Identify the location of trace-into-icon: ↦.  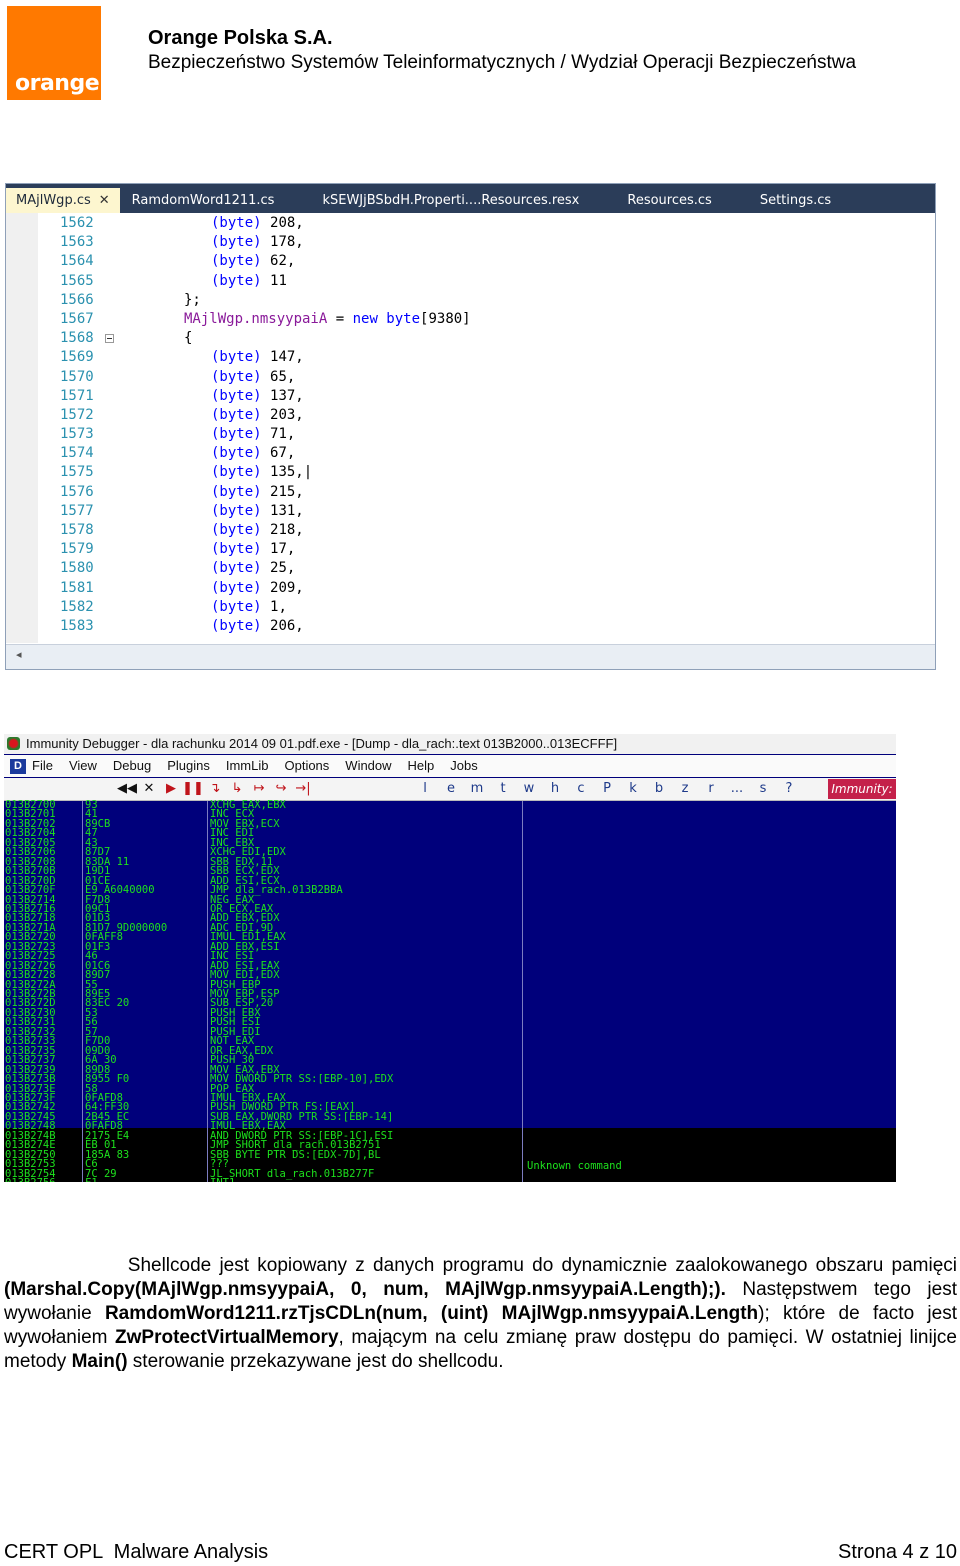
(259, 789).